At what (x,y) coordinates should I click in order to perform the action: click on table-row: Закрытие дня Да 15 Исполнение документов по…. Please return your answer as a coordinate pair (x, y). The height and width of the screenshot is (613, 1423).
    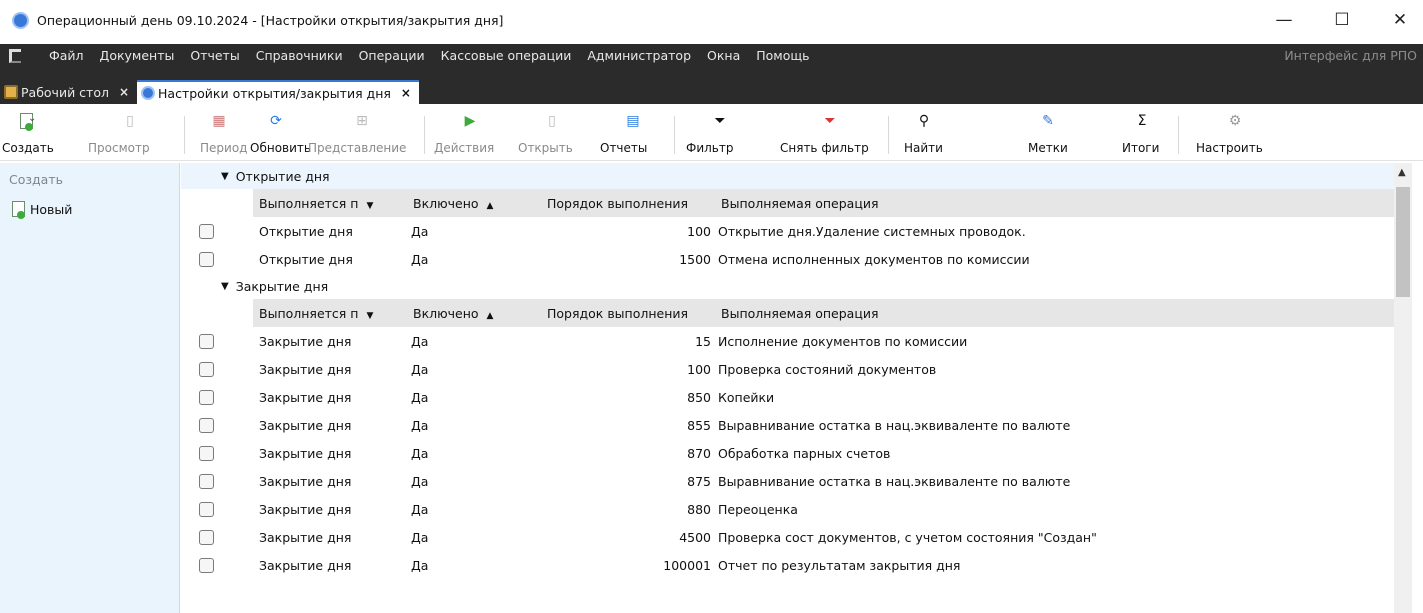
    Looking at the image, I should click on (787, 341).